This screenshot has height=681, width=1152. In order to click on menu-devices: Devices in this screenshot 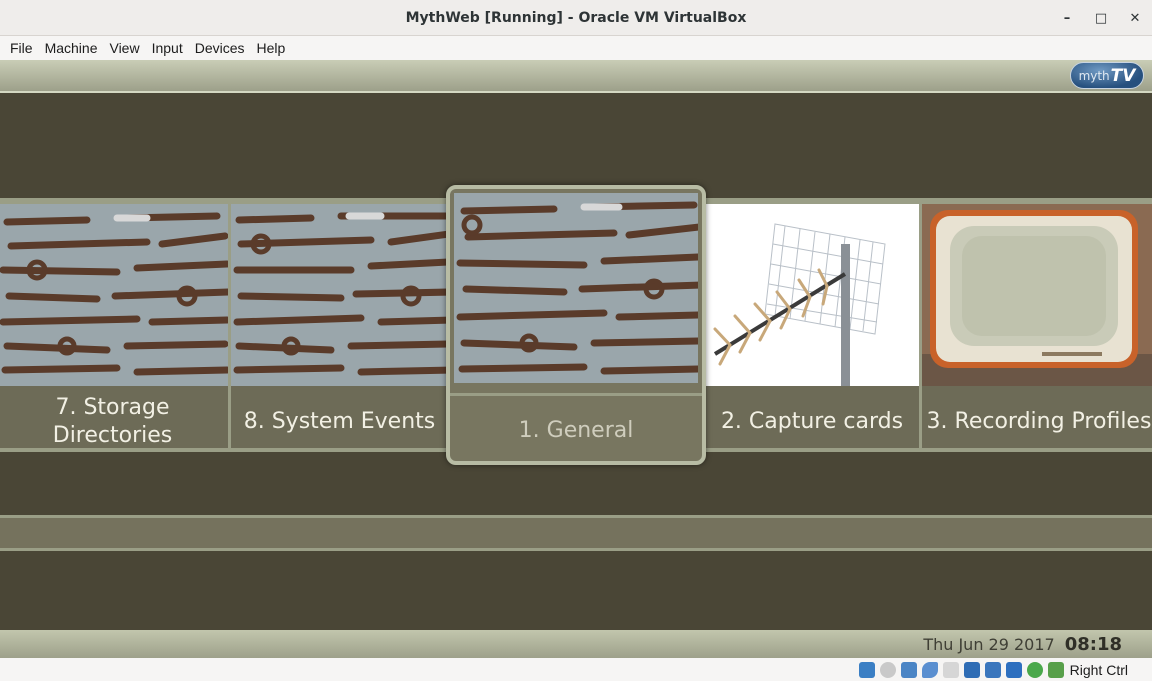, I will do `click(220, 48)`.